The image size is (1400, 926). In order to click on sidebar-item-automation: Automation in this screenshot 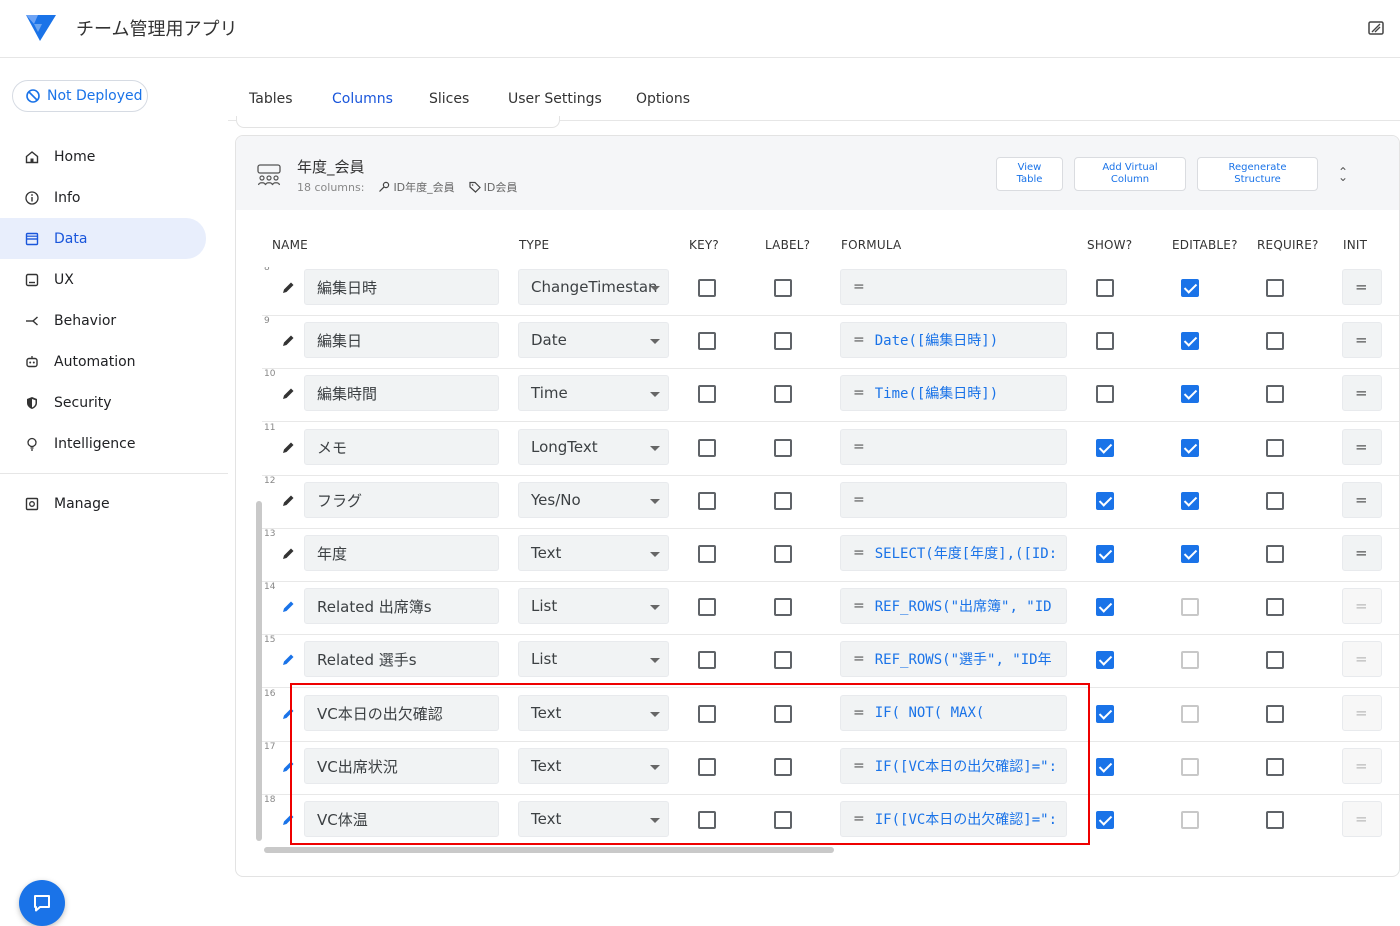, I will do `click(114, 361)`.